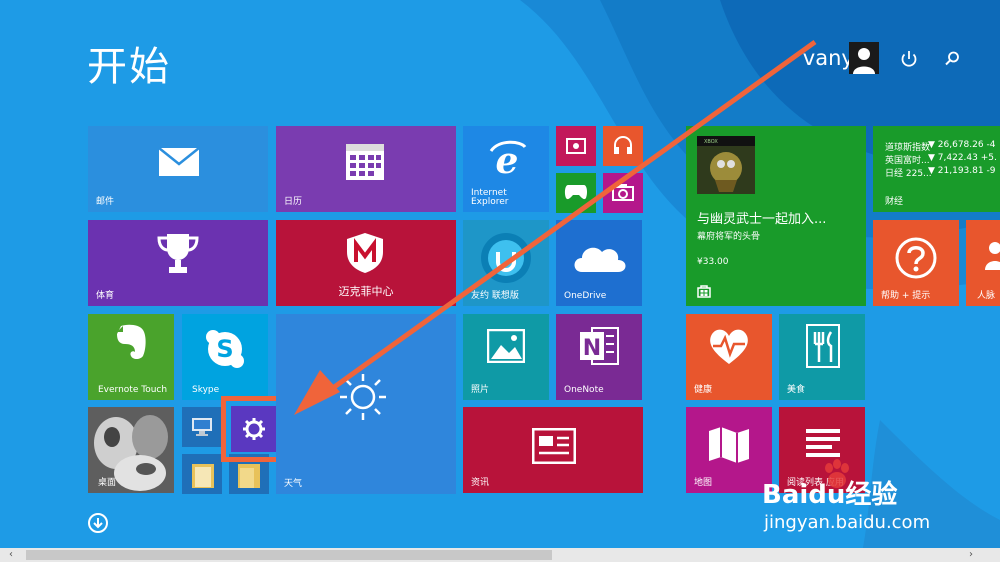  I want to click on scroll-right-icon: ›, so click(971, 555).